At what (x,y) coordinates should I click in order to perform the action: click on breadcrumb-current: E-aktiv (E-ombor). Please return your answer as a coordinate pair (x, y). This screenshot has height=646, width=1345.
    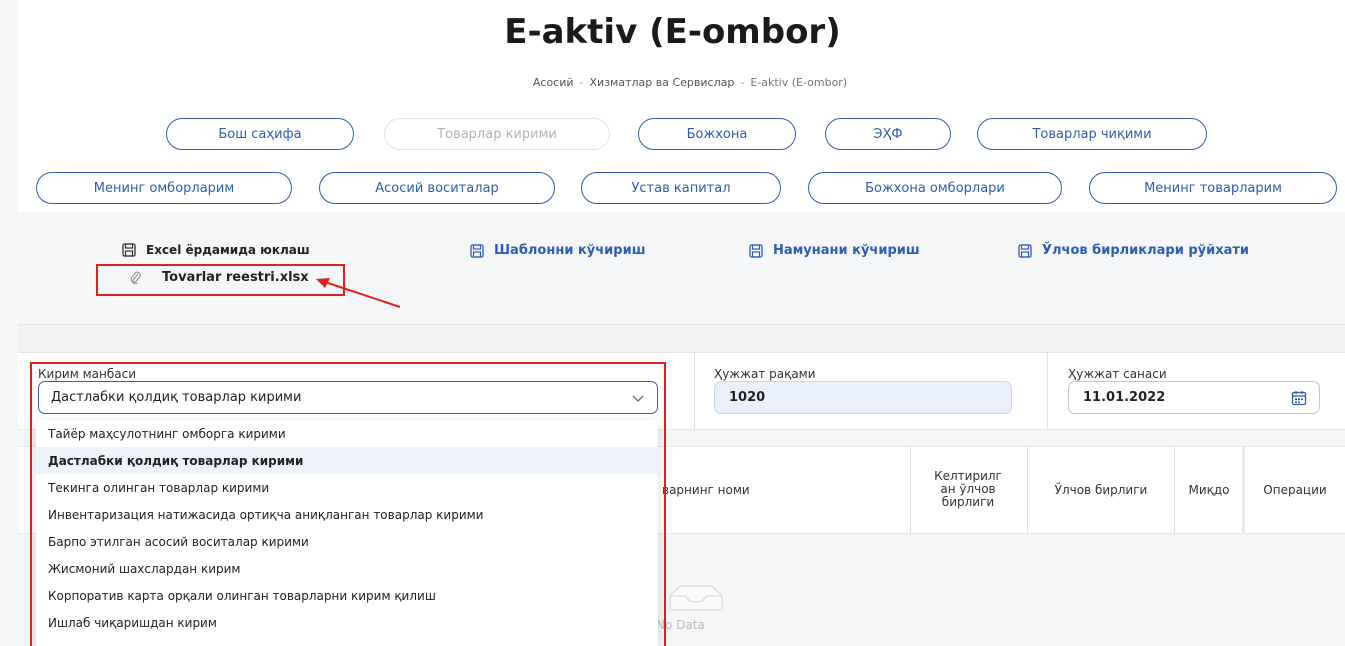
    Looking at the image, I should click on (799, 82).